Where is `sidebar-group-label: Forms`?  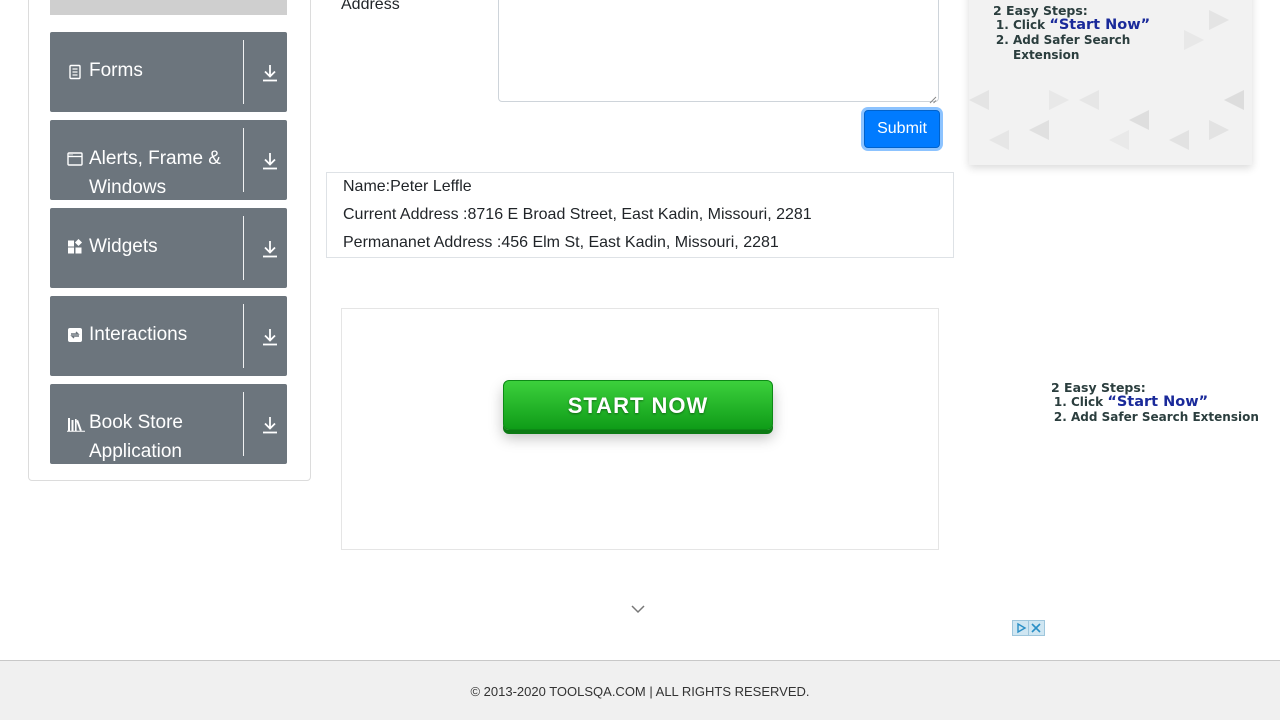
sidebar-group-label: Forms is located at coordinates (116, 70).